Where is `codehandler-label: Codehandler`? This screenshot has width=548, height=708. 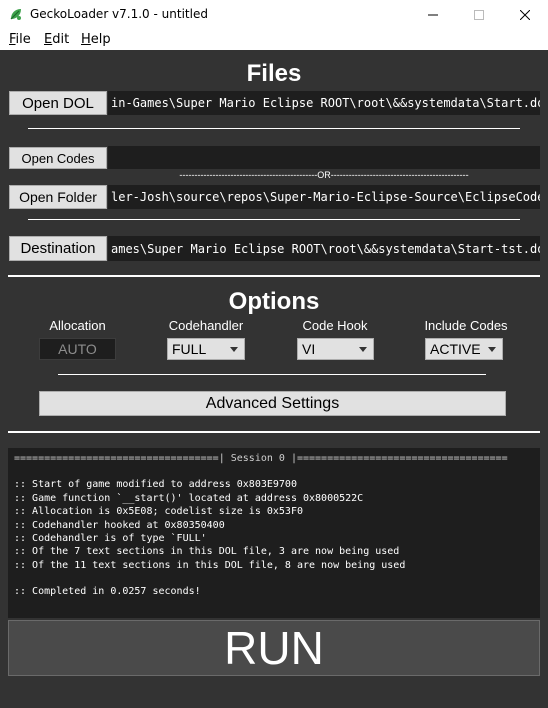
codehandler-label: Codehandler is located at coordinates (206, 325).